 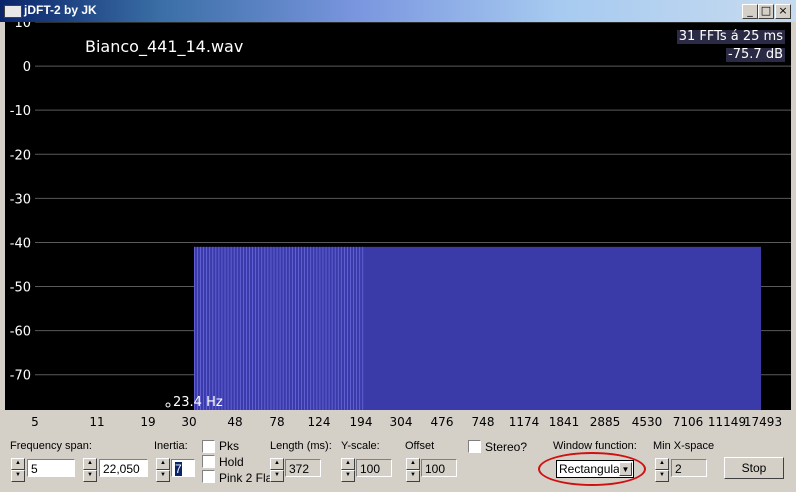 I want to click on x-tick-label: 748, so click(x=483, y=422).